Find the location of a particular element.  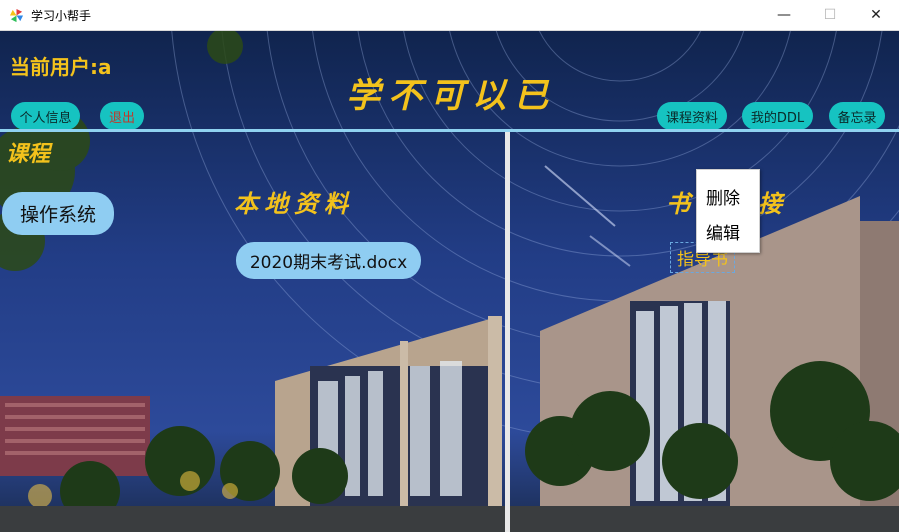

slogan-title: 学不可以已 is located at coordinates (451, 96).